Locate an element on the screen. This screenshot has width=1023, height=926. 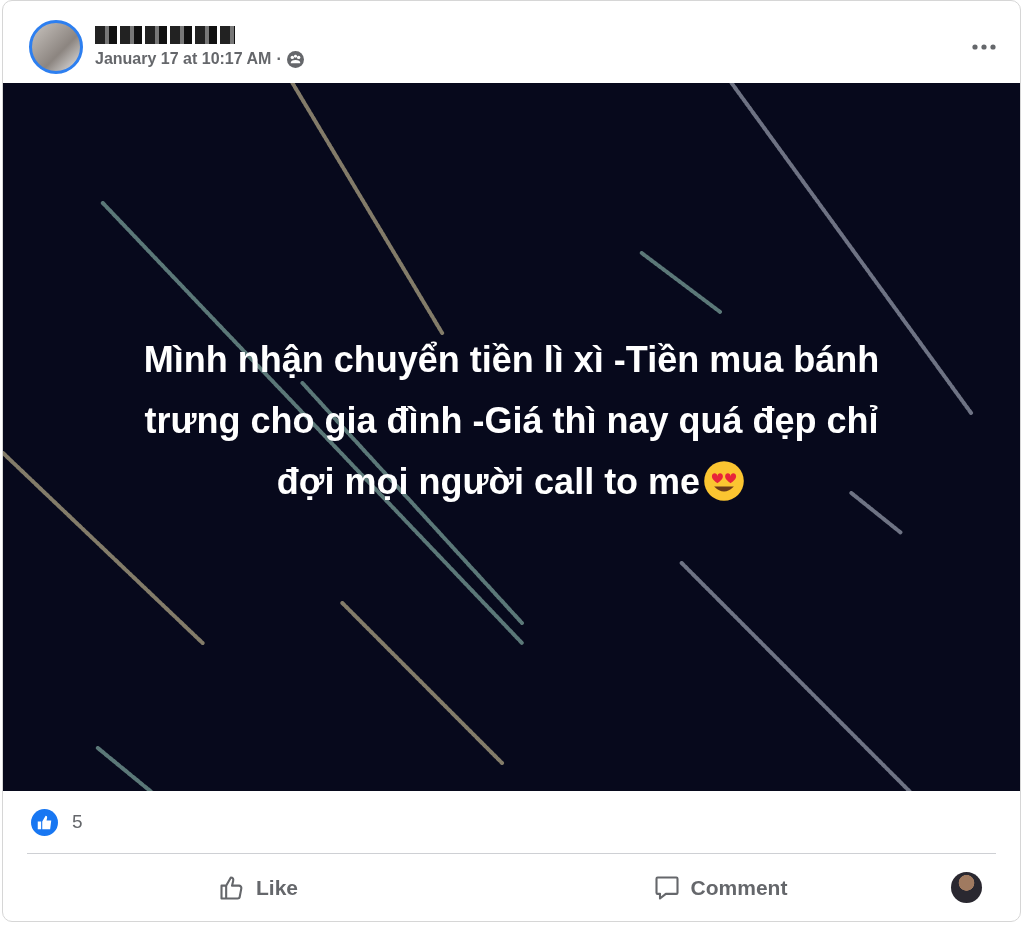
user-avatar-placeholder is located at coordinates (966, 887).